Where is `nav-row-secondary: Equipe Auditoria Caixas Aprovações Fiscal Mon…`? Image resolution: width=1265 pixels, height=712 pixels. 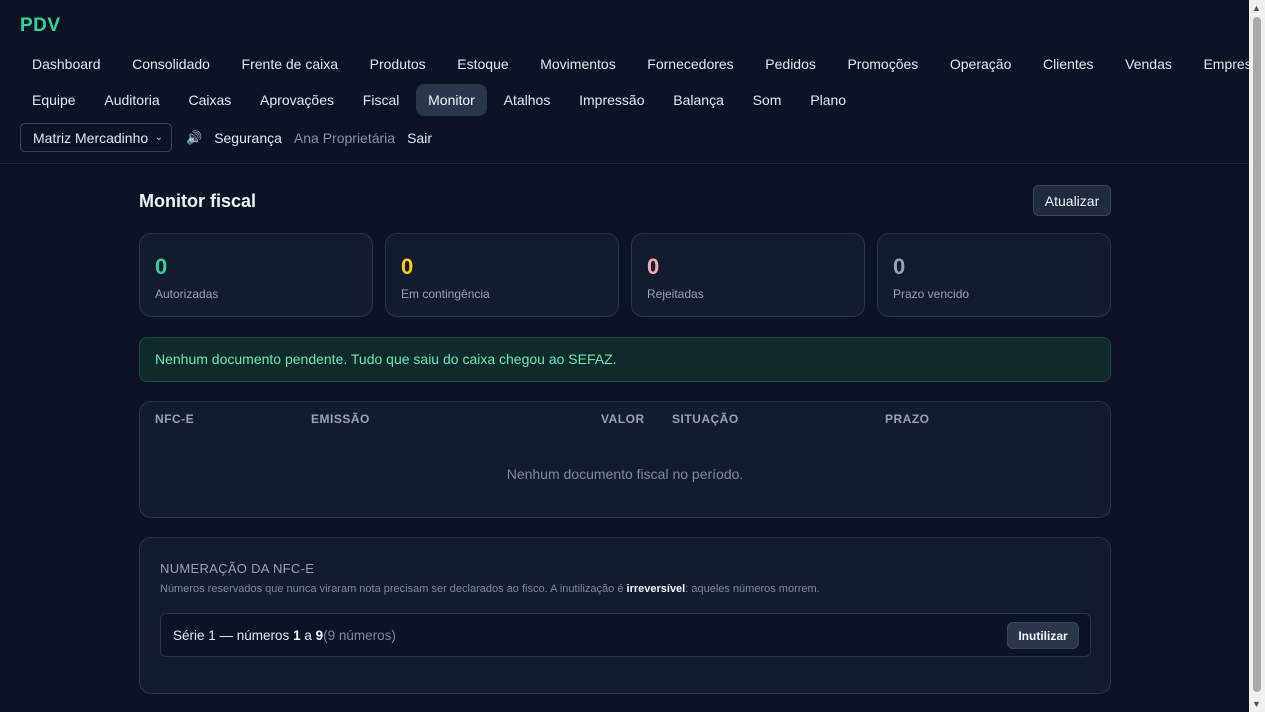 nav-row-secondary: Equipe Auditoria Caixas Aprovações Fiscal Mon… is located at coordinates (439, 100).